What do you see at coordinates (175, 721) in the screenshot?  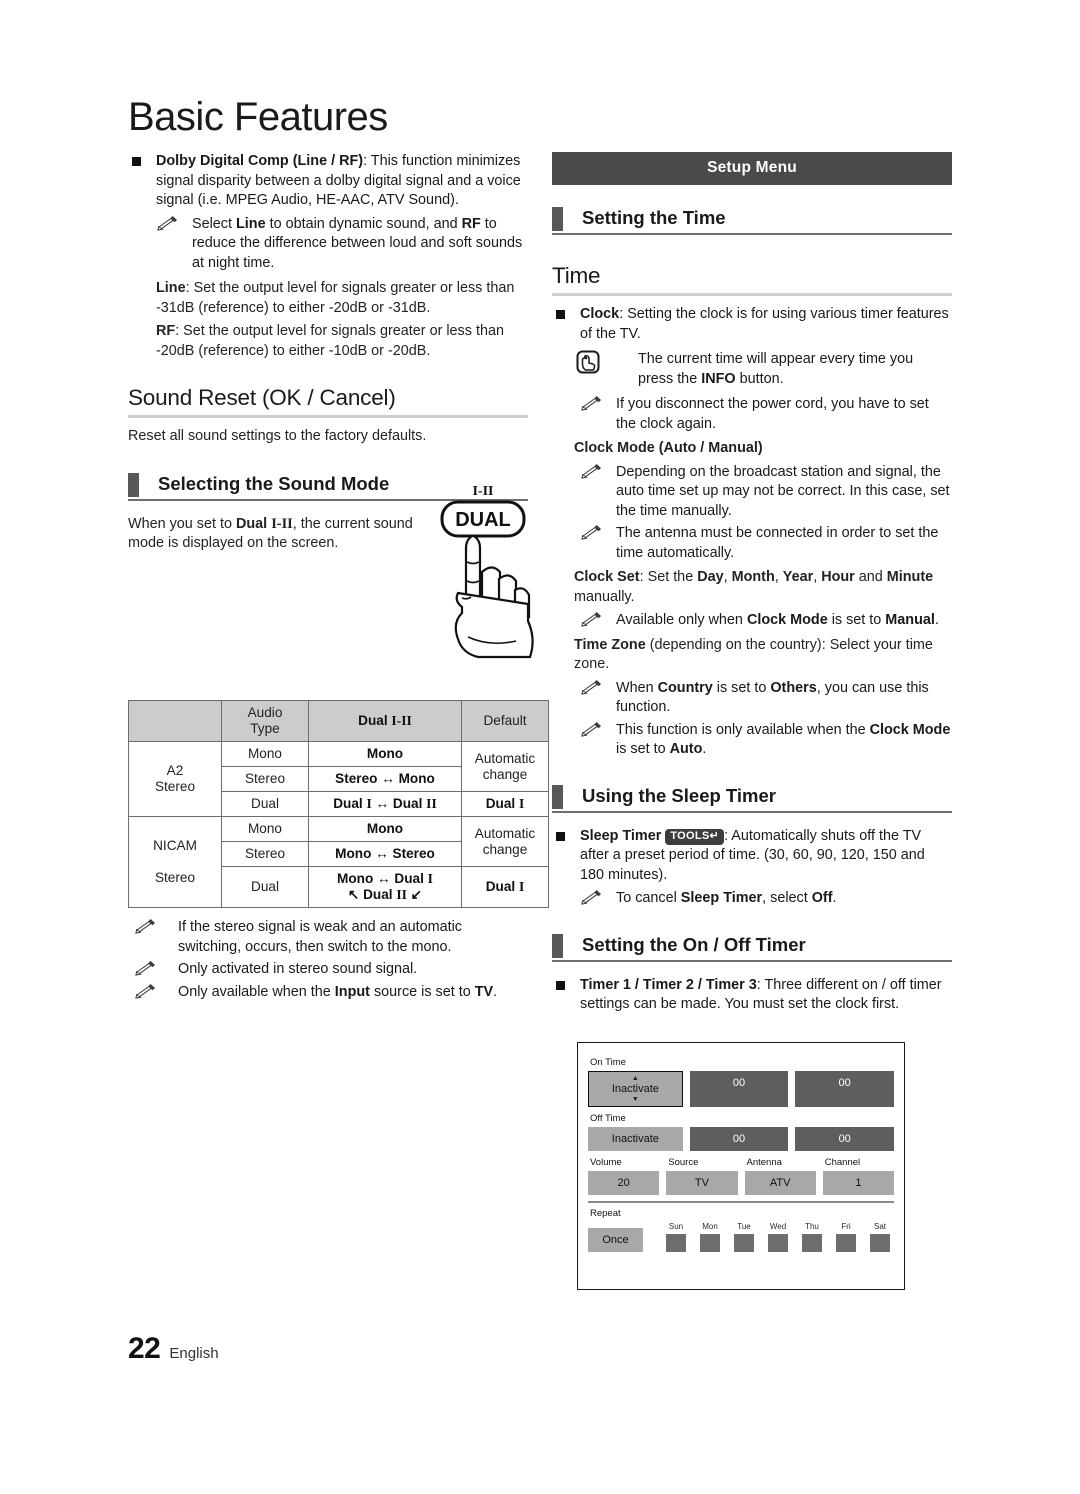 I see `th-blank` at bounding box center [175, 721].